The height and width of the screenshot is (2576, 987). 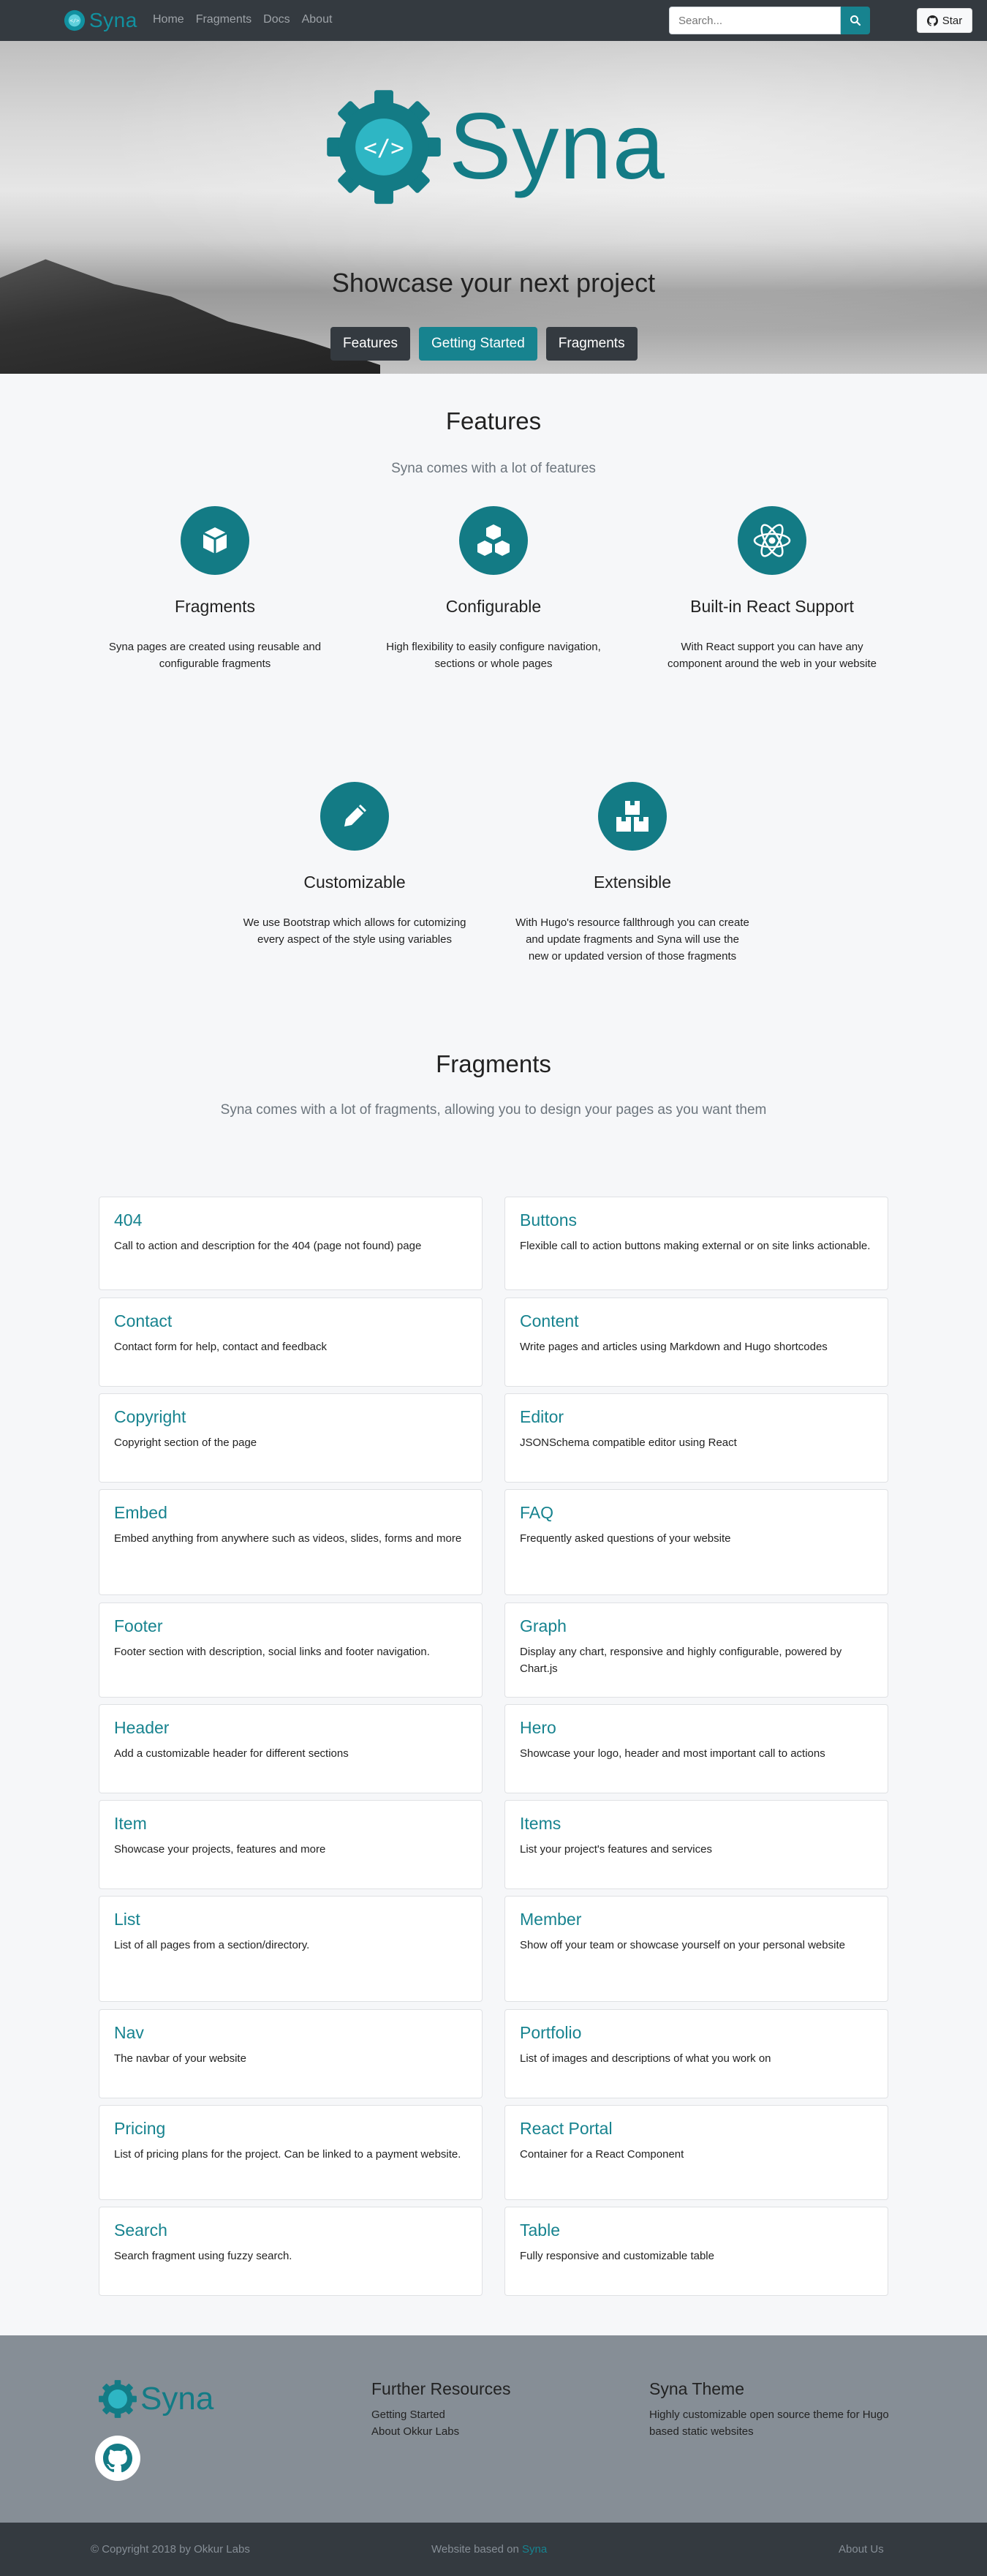 What do you see at coordinates (317, 19) in the screenshot?
I see `nav-link-about: About` at bounding box center [317, 19].